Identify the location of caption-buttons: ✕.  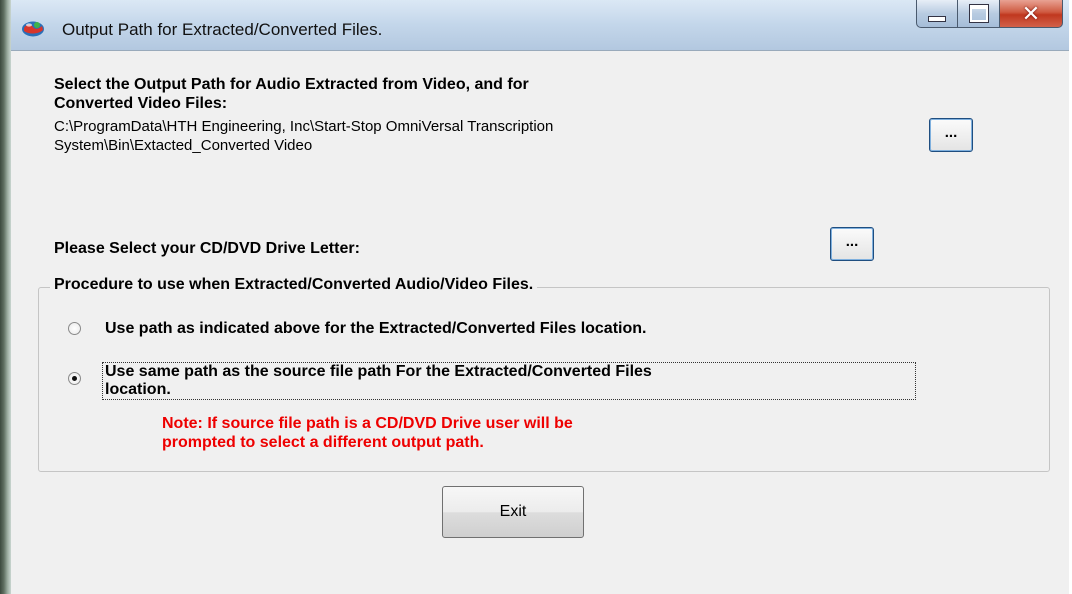
(989, 15).